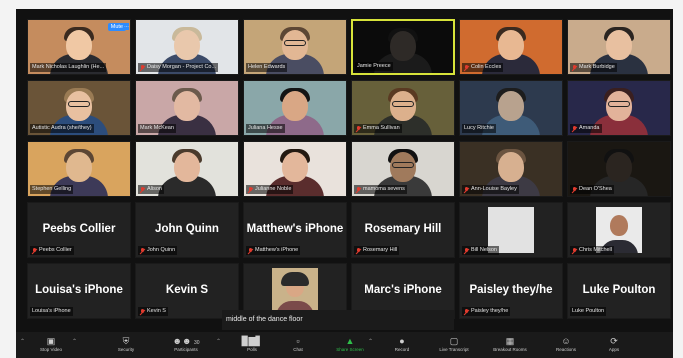  What do you see at coordinates (22, 341) in the screenshot?
I see `audio-options-chevron-icon: ⌃` at bounding box center [22, 341].